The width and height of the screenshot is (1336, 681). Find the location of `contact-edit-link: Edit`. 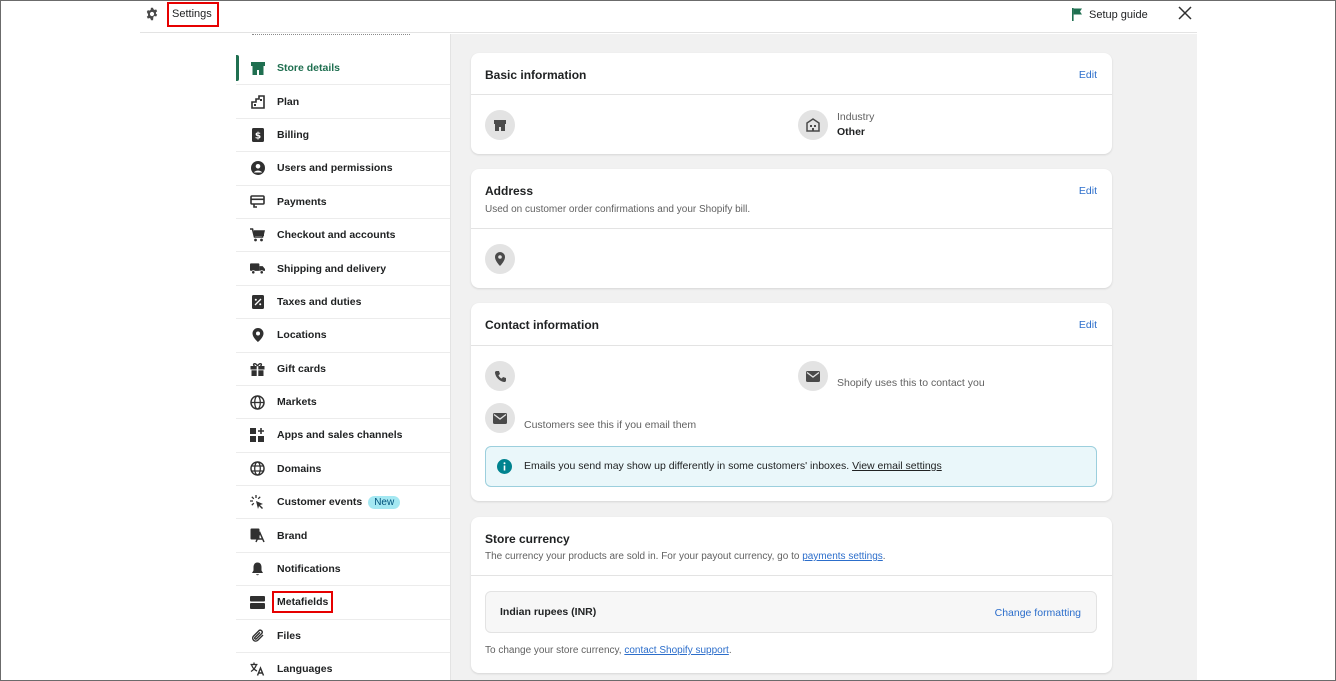

contact-edit-link: Edit is located at coordinates (1088, 325).